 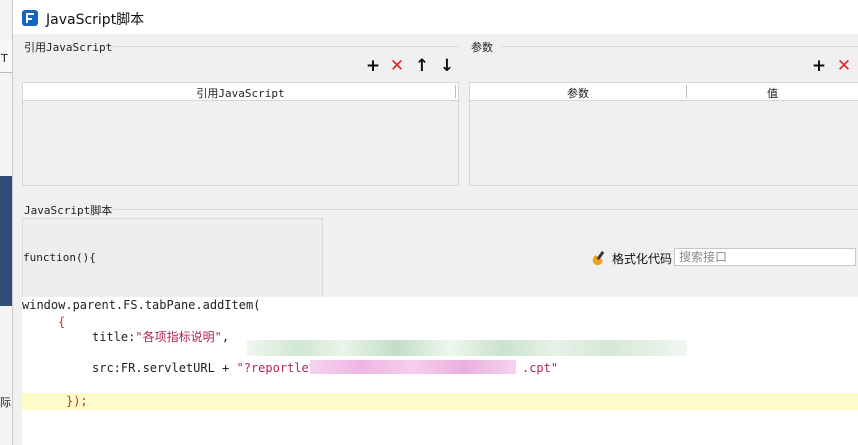 I want to click on move-down-button: ↓, so click(x=447, y=66).